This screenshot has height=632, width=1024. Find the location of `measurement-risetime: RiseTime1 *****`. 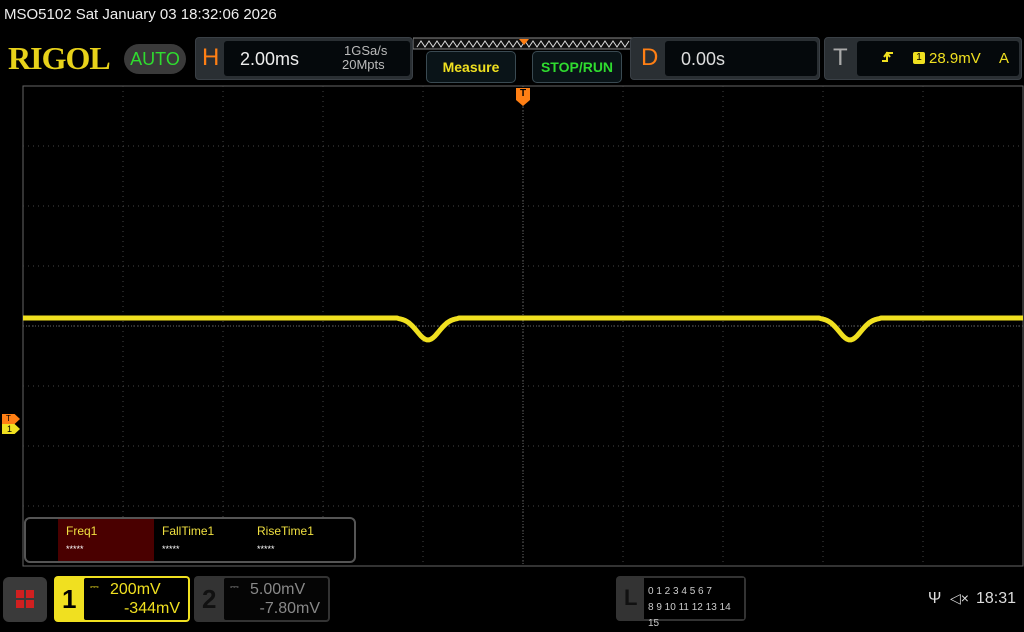

measurement-risetime: RiseTime1 ***** is located at coordinates (297, 540).